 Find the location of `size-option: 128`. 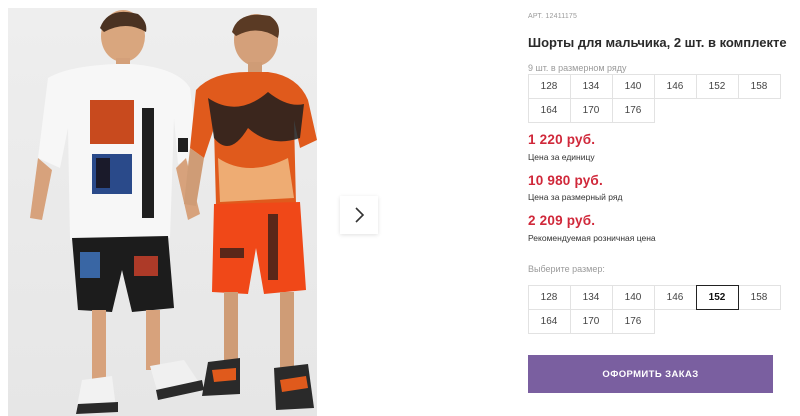

size-option: 128 is located at coordinates (549, 297).